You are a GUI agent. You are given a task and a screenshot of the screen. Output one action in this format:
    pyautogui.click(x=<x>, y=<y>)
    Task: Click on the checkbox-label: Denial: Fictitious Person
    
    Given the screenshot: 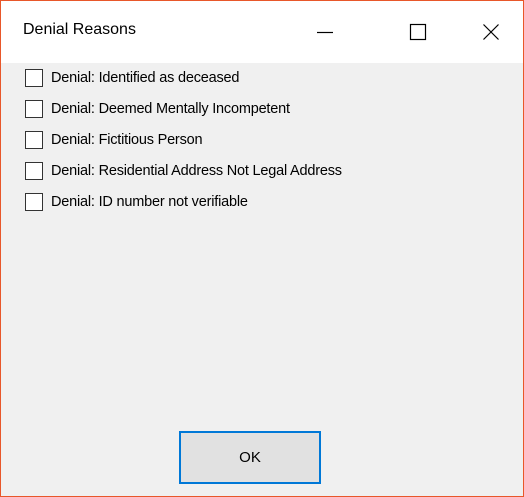 What is the action you would take?
    pyautogui.click(x=127, y=140)
    